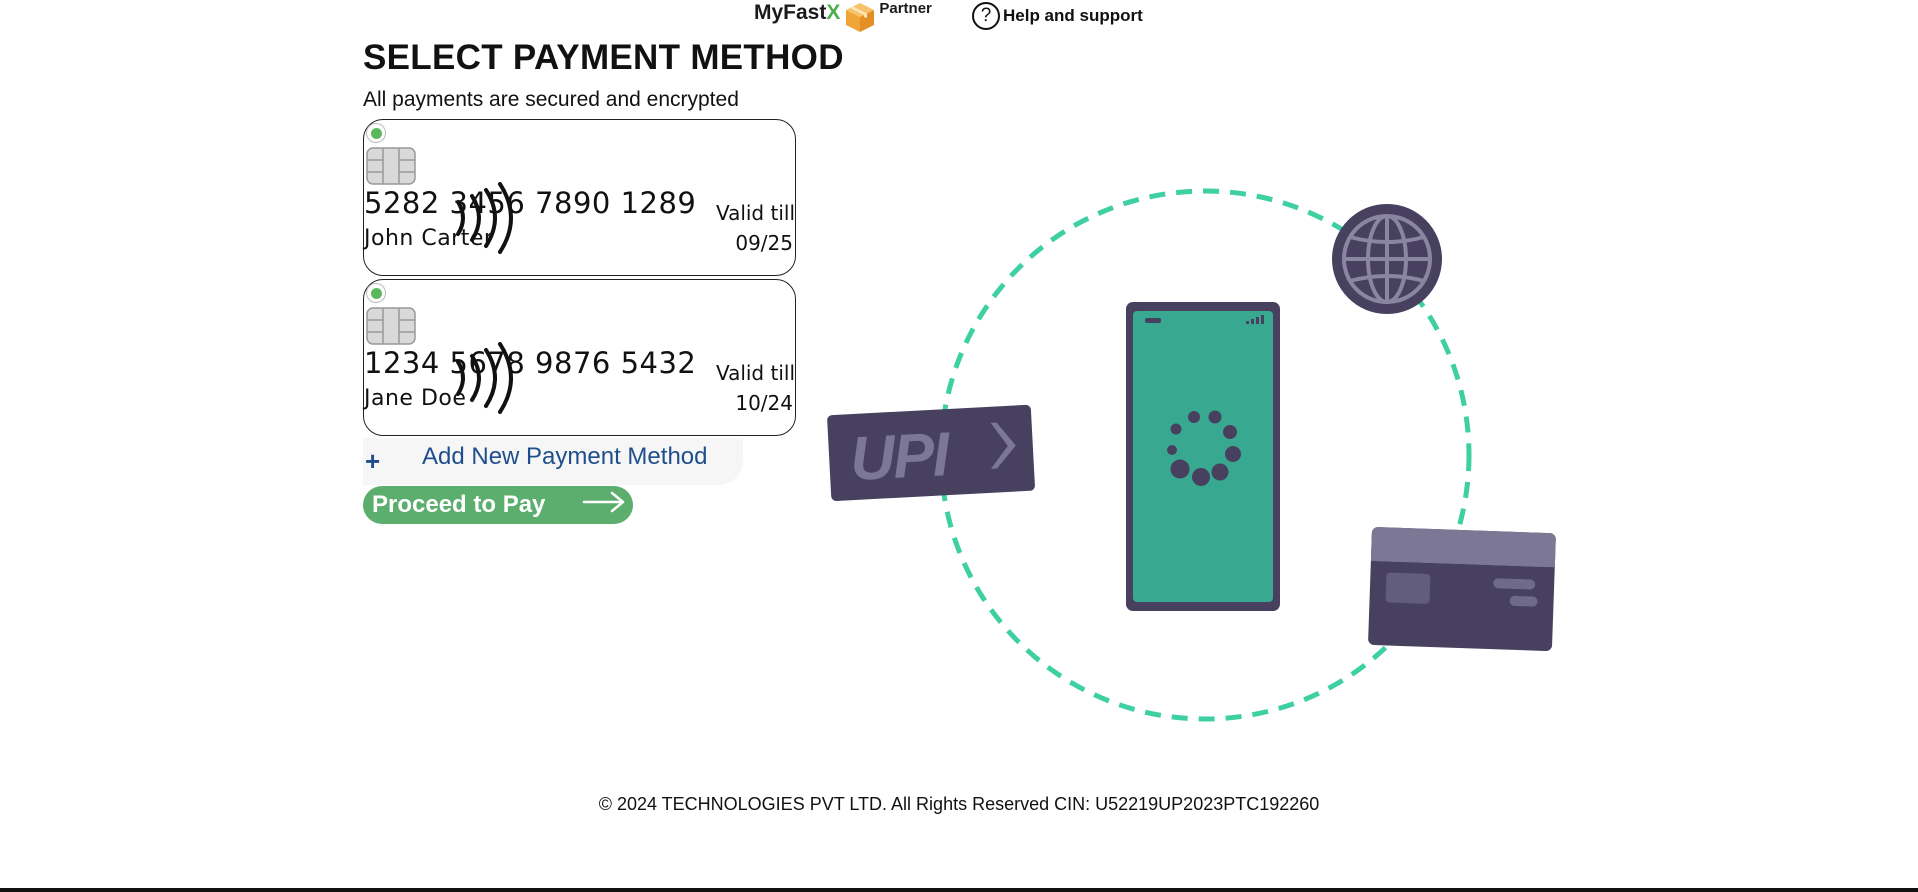 The height and width of the screenshot is (892, 1918). I want to click on add-new-payment-label: Add New Payment Method, so click(565, 456).